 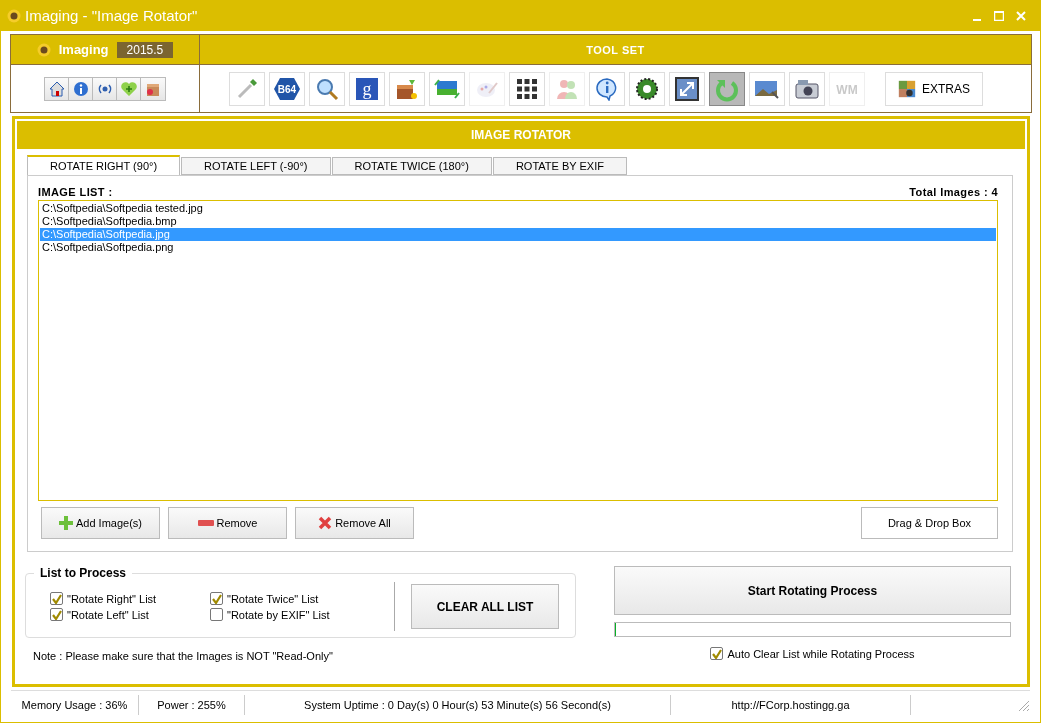 I want to click on app-name: Imaging, so click(x=83, y=49).